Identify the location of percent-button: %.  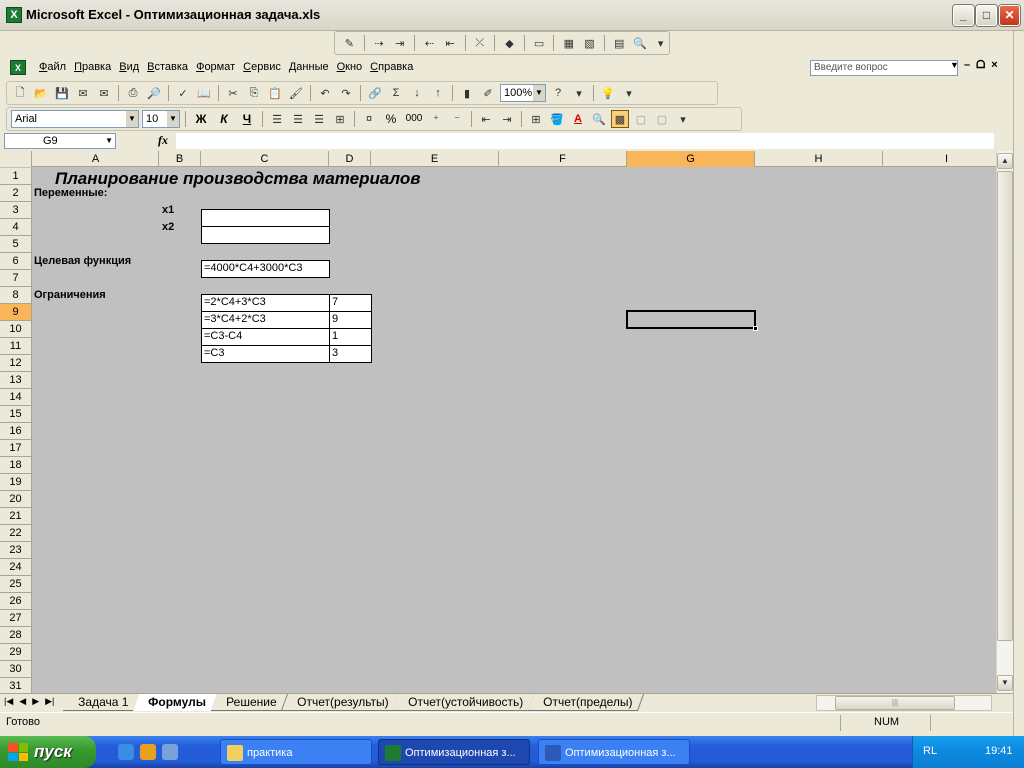
(391, 119).